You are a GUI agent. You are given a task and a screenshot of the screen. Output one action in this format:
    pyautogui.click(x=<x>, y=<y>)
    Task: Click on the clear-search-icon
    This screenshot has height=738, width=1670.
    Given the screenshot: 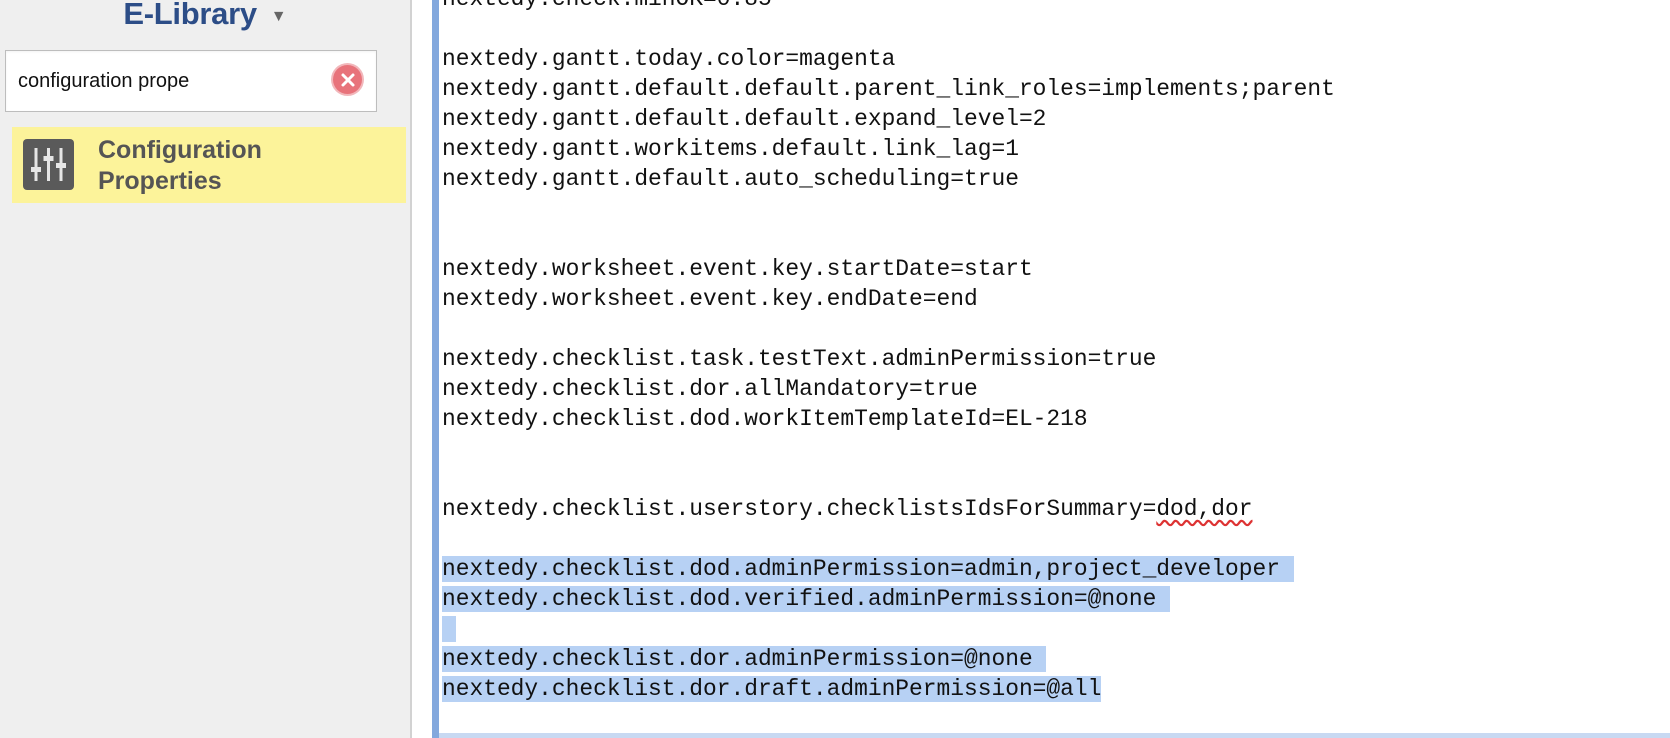 What is the action you would take?
    pyautogui.click(x=347, y=79)
    